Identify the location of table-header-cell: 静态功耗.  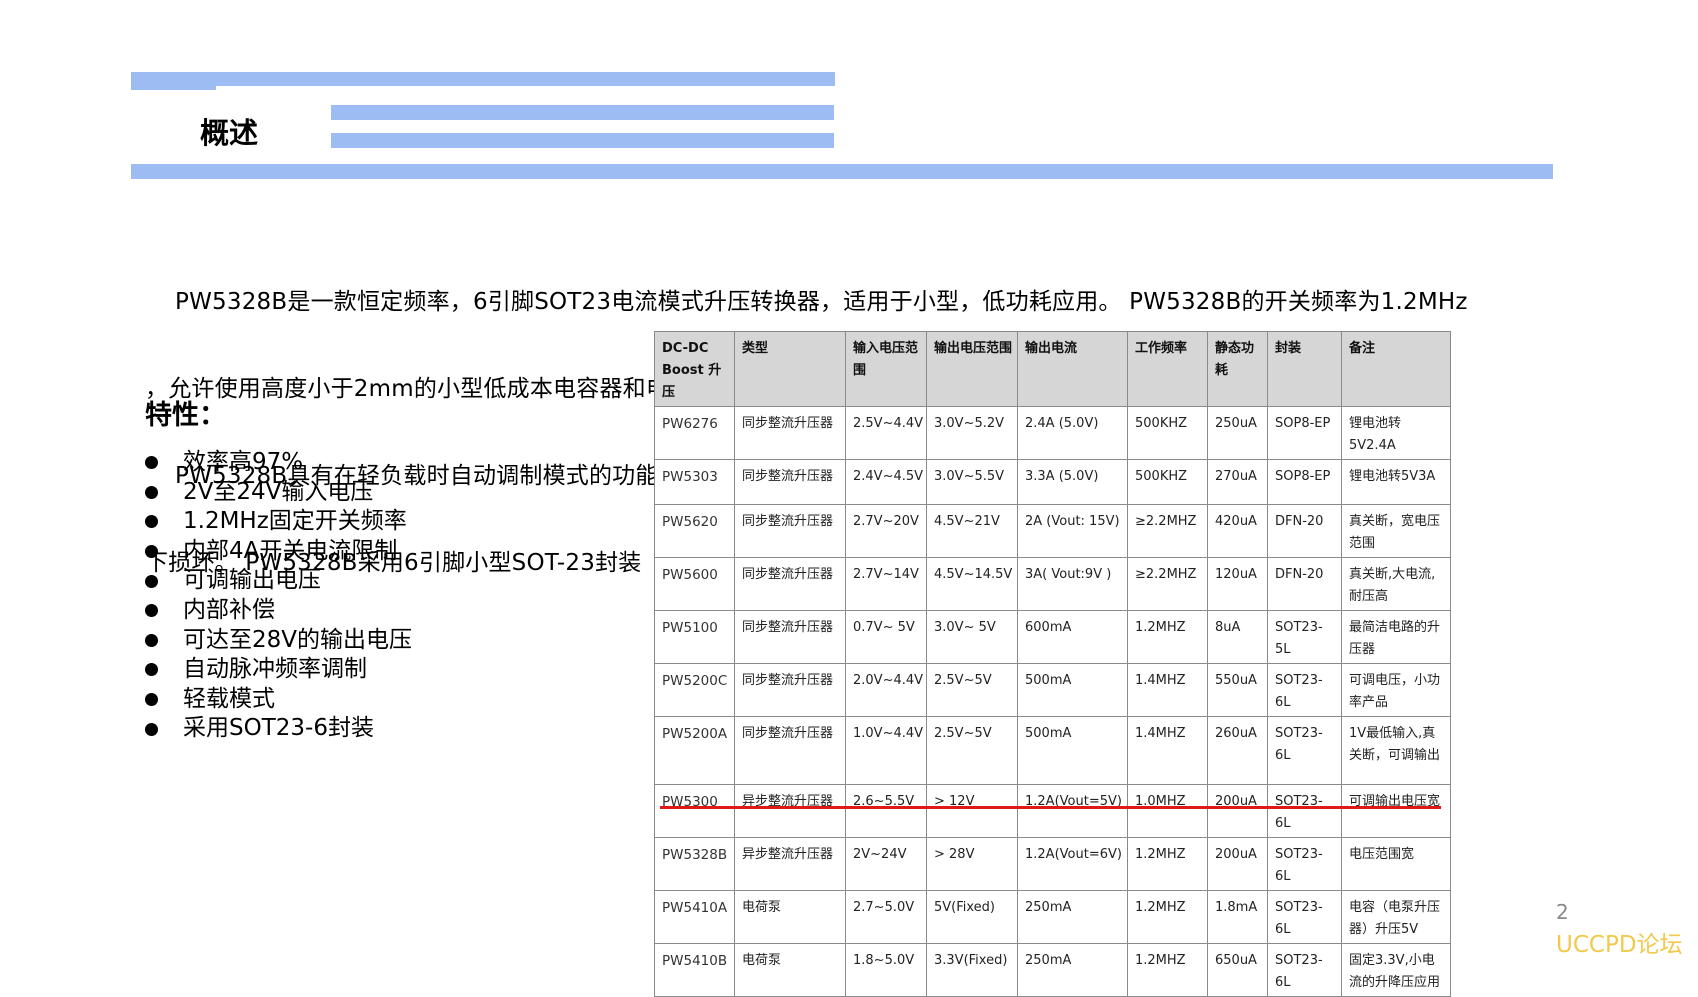
(1237, 369).